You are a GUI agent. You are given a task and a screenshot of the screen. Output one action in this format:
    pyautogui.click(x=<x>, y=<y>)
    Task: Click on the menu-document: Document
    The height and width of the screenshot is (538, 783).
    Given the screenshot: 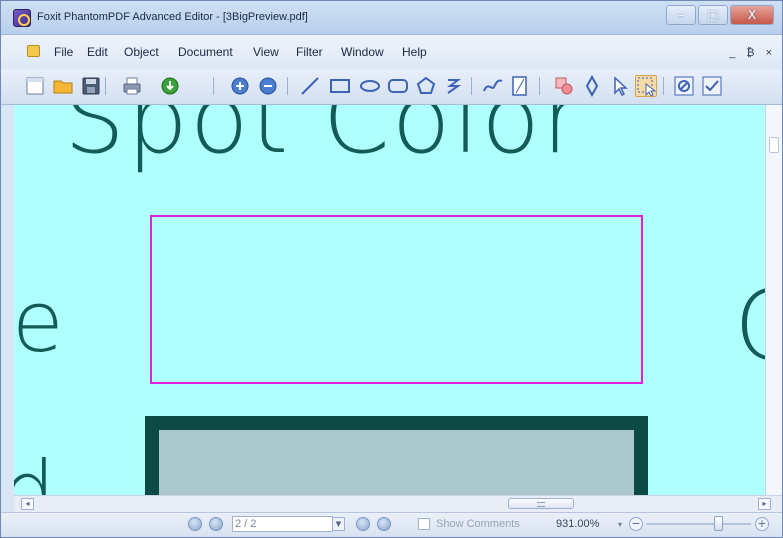 What is the action you would take?
    pyautogui.click(x=205, y=52)
    